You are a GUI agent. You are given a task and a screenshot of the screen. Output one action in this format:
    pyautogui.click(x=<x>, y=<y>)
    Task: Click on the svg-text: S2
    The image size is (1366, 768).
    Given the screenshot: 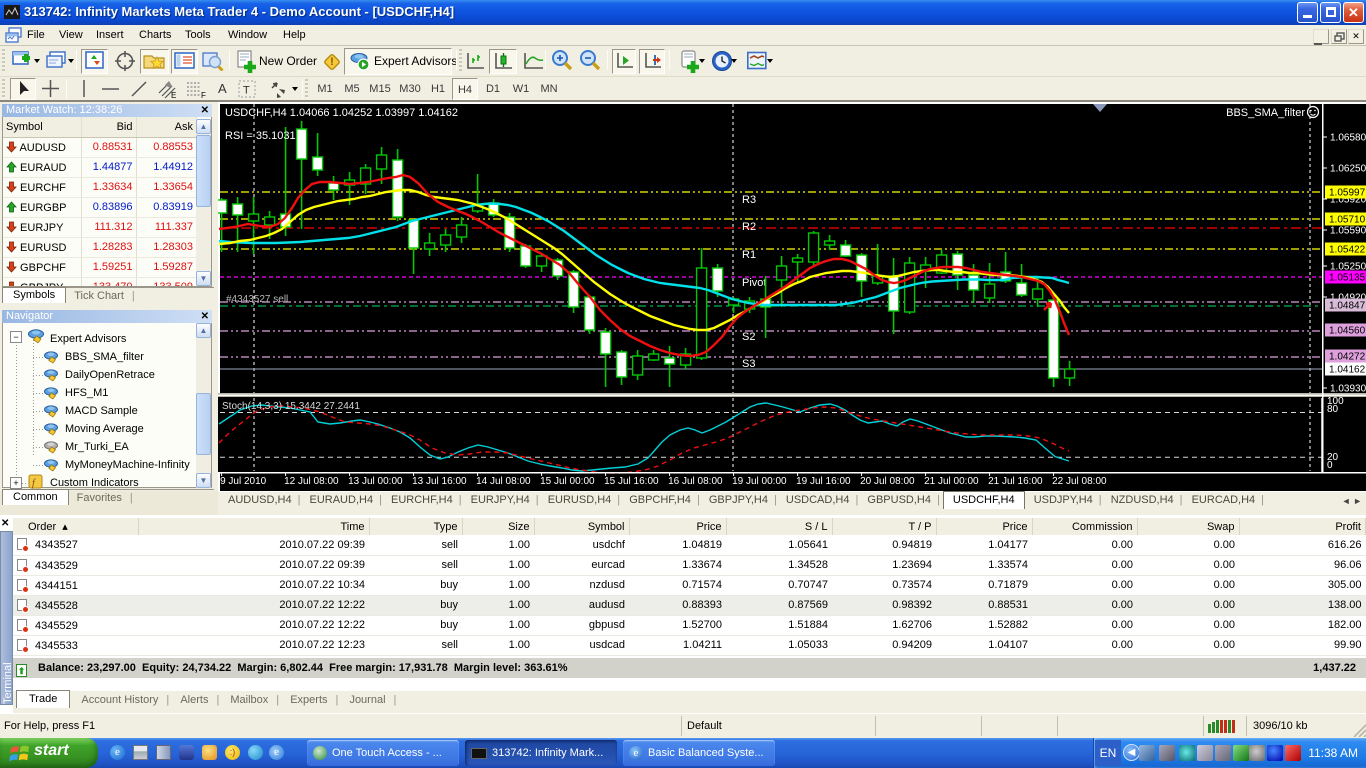 What is the action you would take?
    pyautogui.click(x=748, y=337)
    